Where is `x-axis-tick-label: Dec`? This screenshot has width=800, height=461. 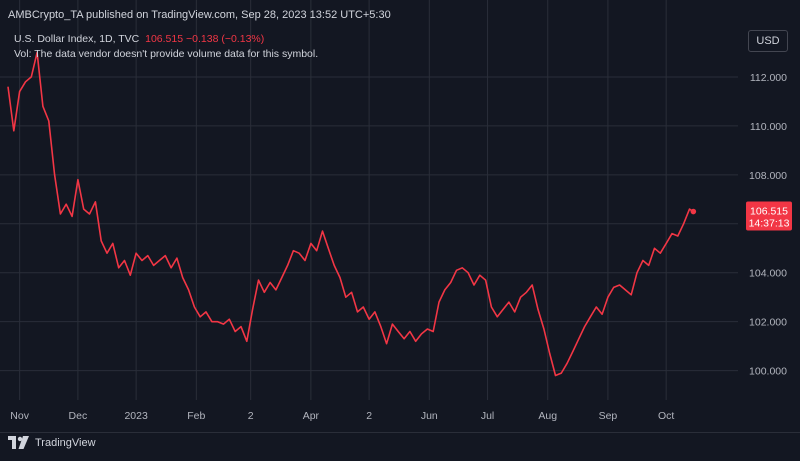 x-axis-tick-label: Dec is located at coordinates (78, 416).